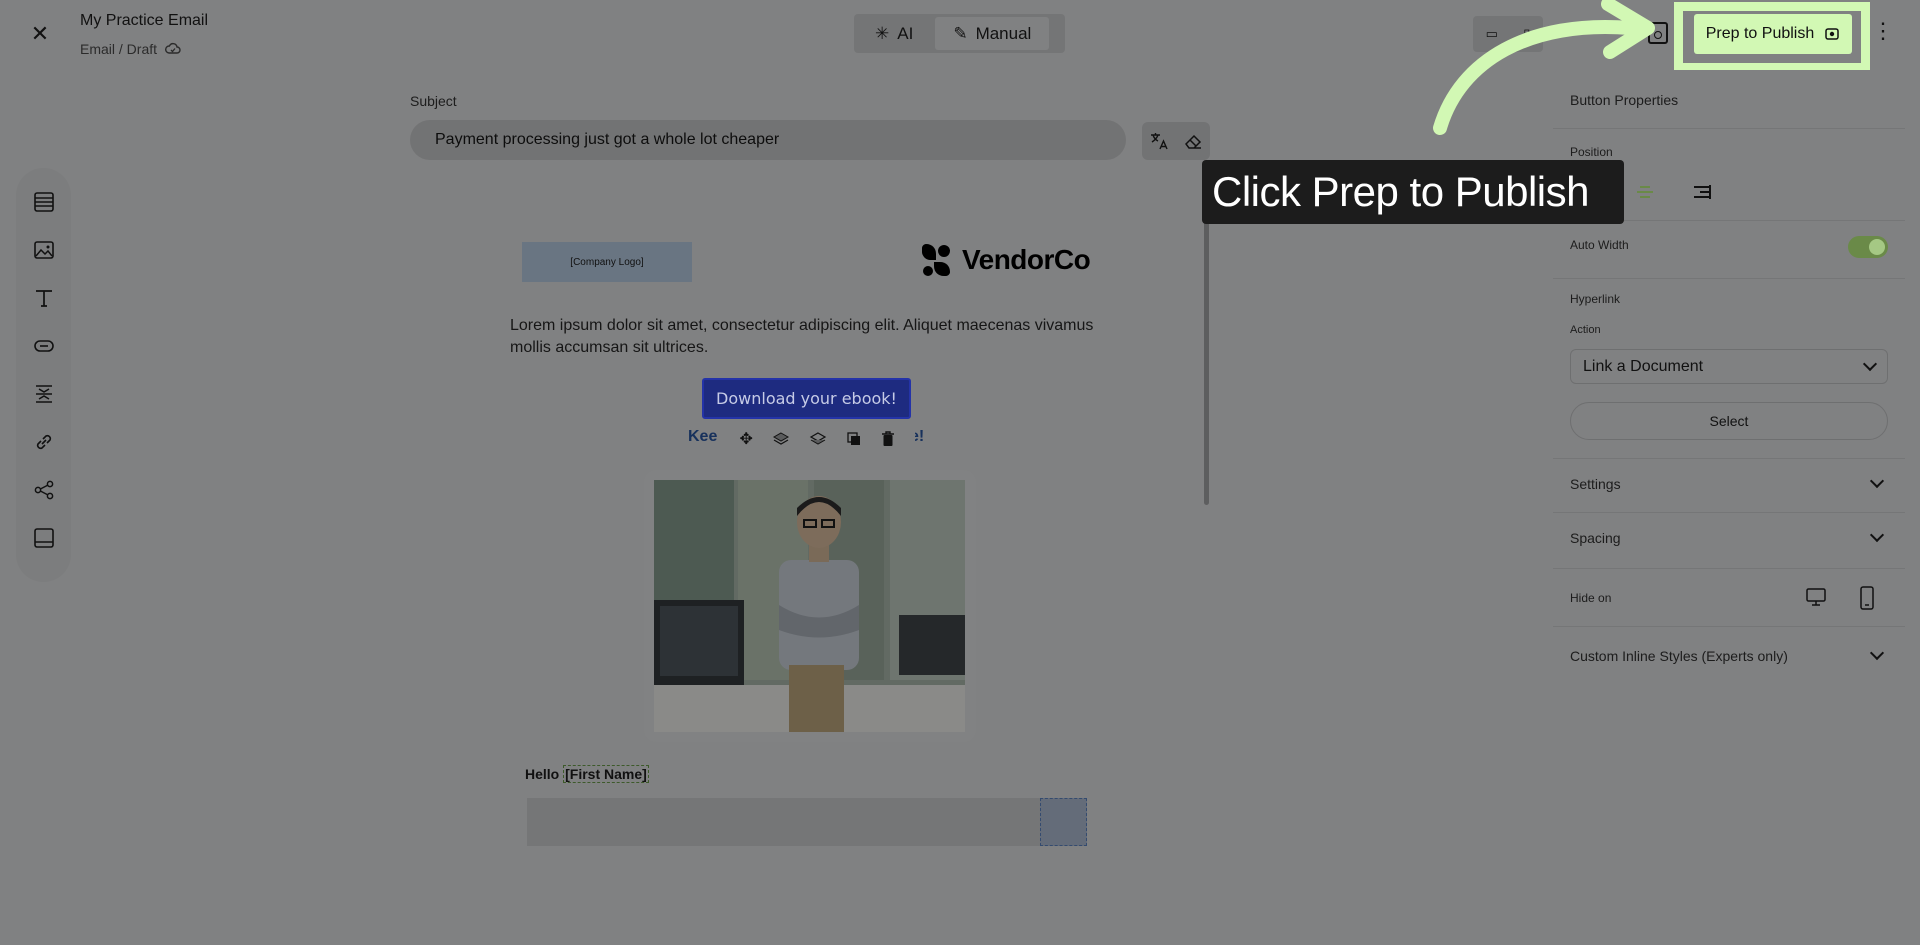 This screenshot has width=1920, height=945. Describe the element at coordinates (1868, 247) in the screenshot. I see `auto-width-toggle` at that location.